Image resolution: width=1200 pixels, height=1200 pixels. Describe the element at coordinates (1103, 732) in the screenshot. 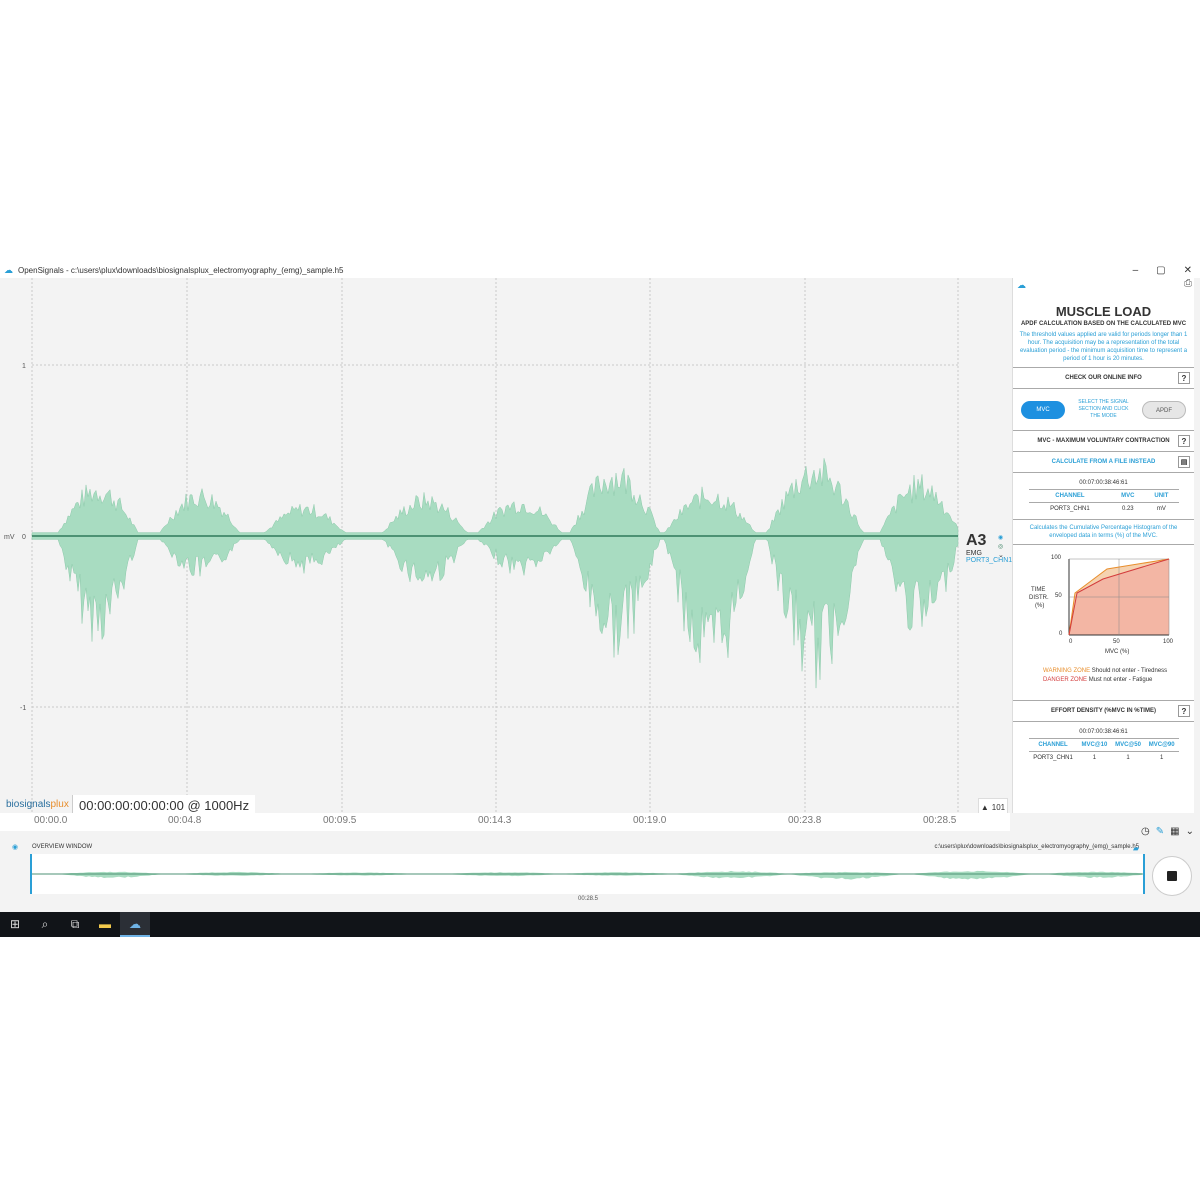

I see `effort-timestamp: 00:07:00:38:46:61` at that location.